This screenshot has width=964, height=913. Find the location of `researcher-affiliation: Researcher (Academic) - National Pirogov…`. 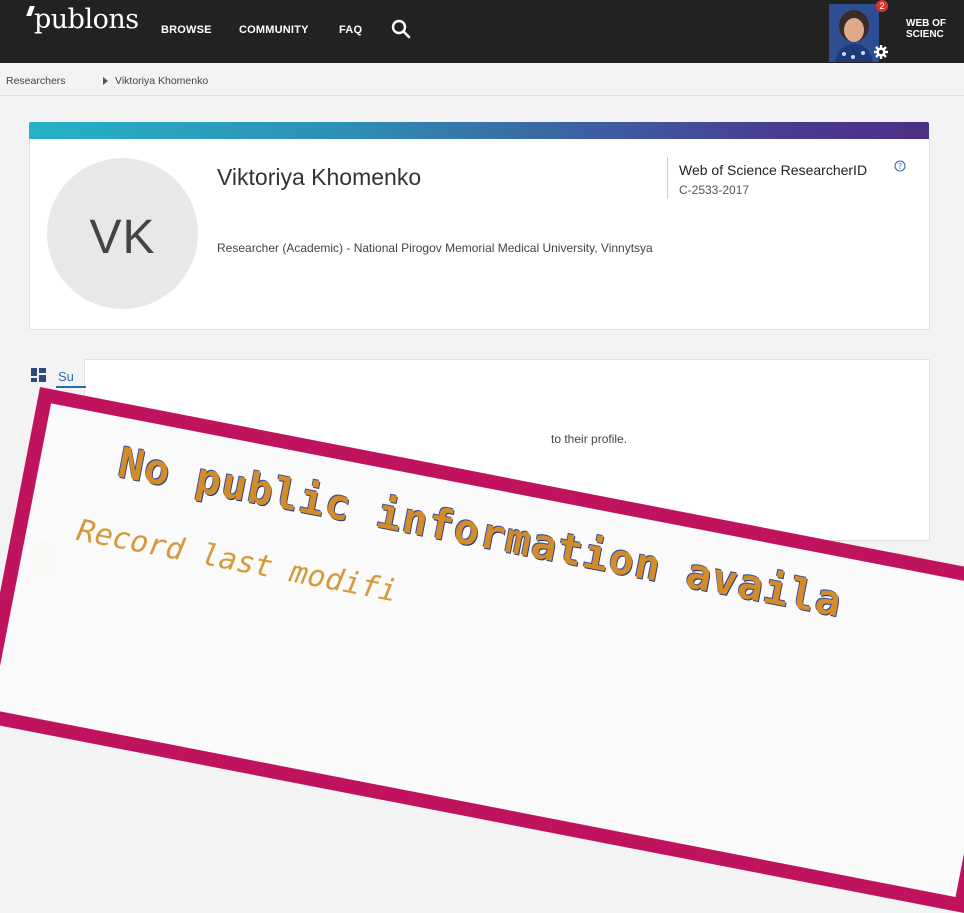

researcher-affiliation: Researcher (Academic) - National Pirogov… is located at coordinates (435, 248).